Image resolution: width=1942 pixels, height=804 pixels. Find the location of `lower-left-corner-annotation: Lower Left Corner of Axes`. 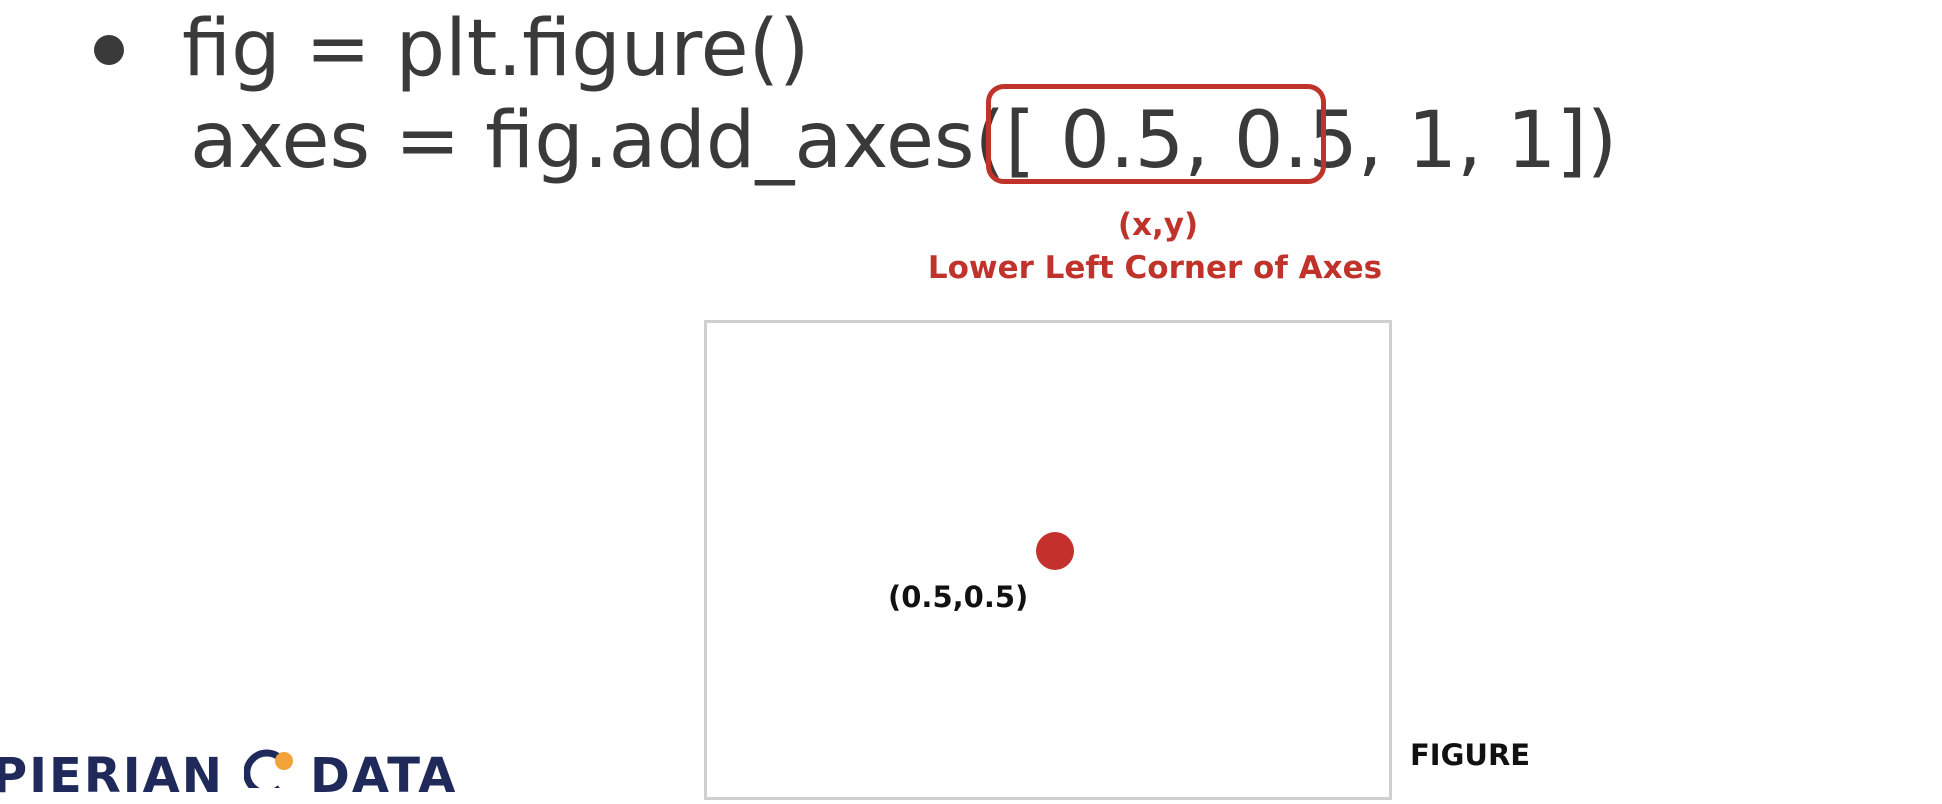

lower-left-corner-annotation: Lower Left Corner of Axes is located at coordinates (1155, 268).